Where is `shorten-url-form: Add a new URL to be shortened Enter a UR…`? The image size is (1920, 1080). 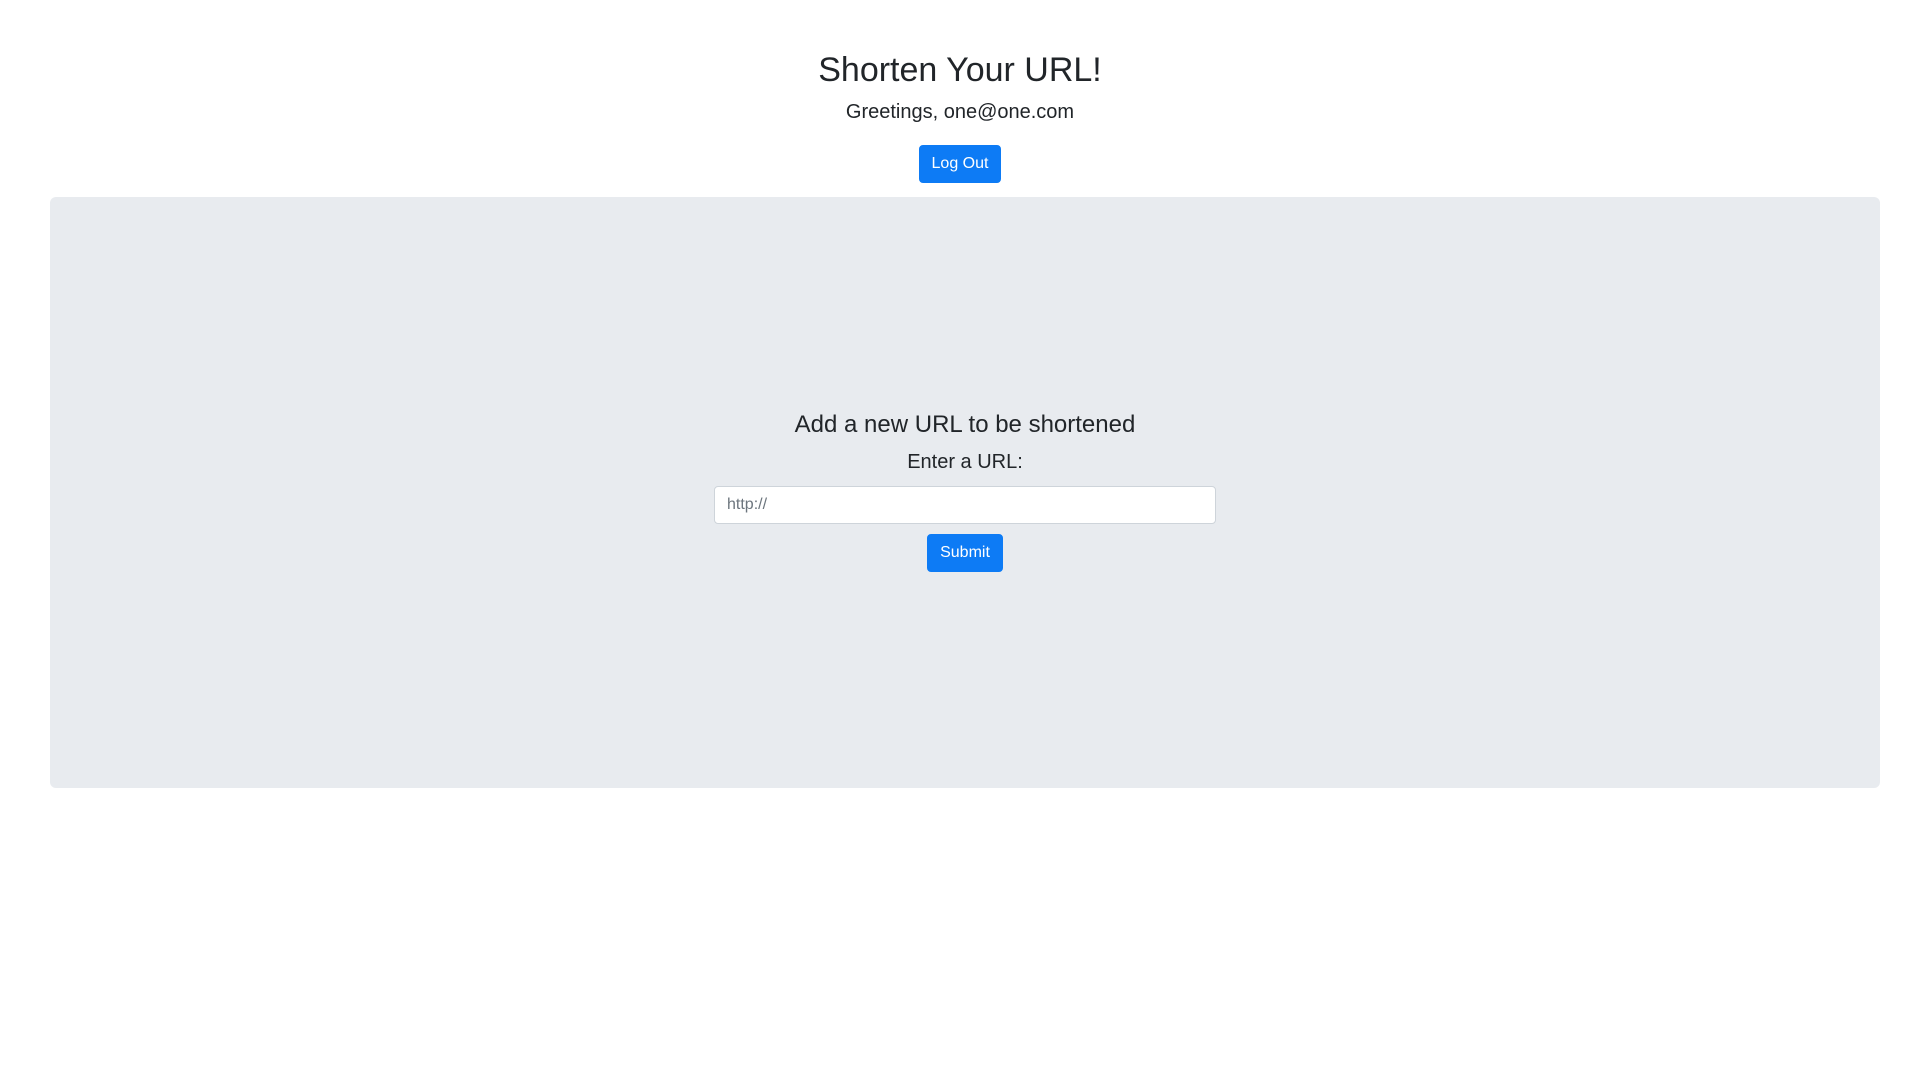 shorten-url-form: Add a new URL to be shortened Enter a UR… is located at coordinates (965, 491).